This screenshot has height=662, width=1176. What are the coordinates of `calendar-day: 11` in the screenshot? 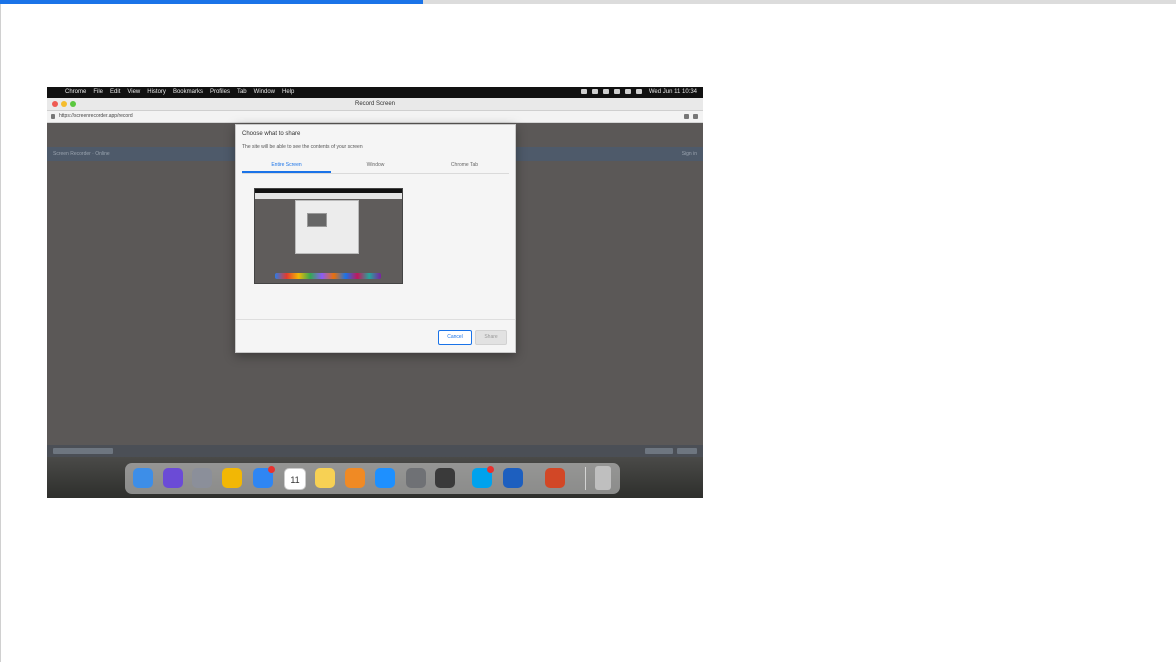 It's located at (295, 480).